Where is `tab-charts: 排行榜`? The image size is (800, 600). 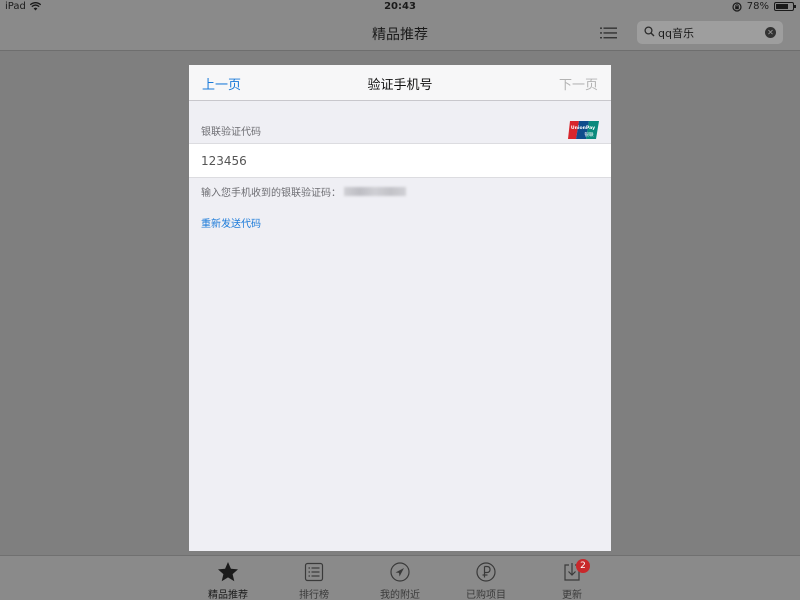
tab-charts: 排行榜 is located at coordinates (314, 579).